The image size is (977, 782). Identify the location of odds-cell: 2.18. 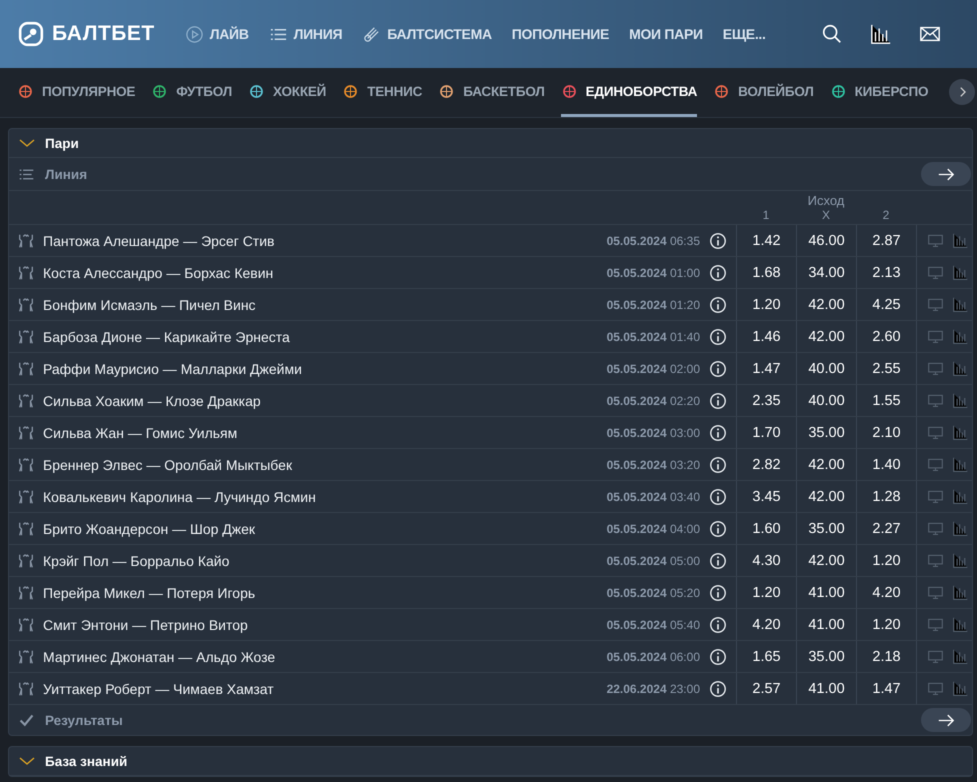
(886, 656).